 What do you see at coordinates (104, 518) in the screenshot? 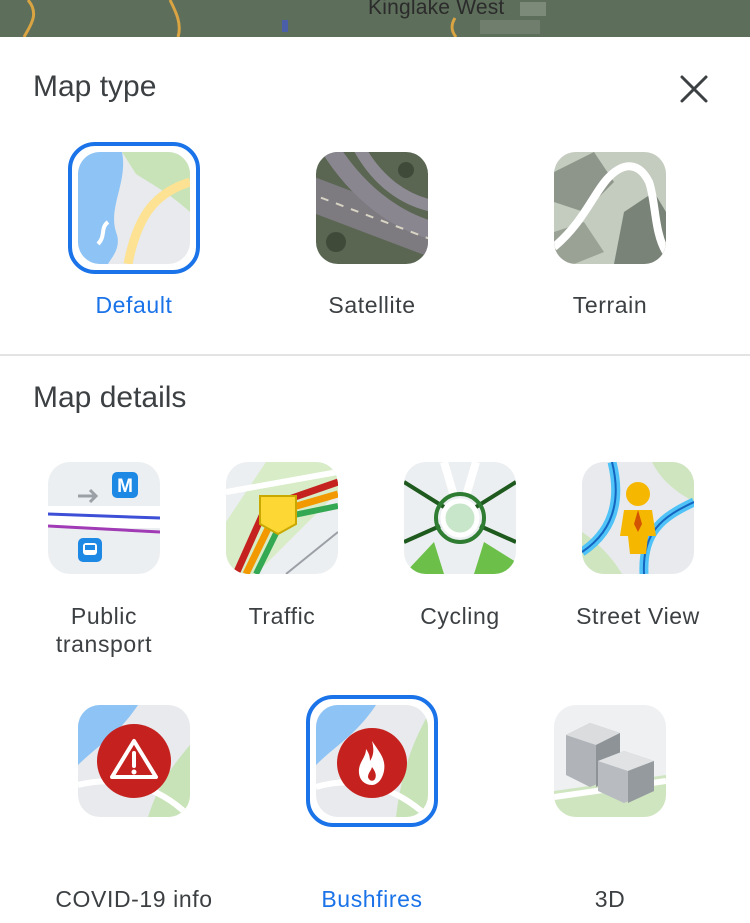
I see `public-transport-icon: M` at bounding box center [104, 518].